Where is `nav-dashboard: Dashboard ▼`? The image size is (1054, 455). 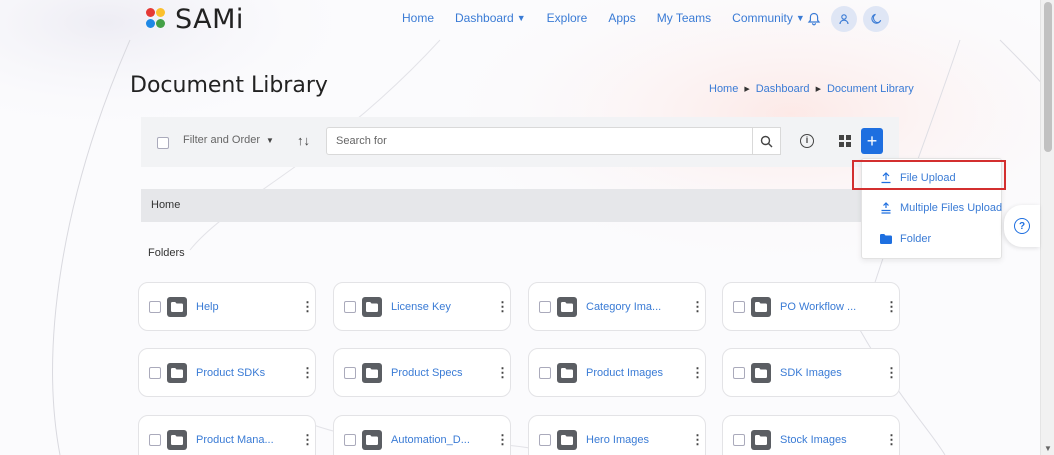
nav-dashboard: Dashboard ▼ is located at coordinates (490, 18).